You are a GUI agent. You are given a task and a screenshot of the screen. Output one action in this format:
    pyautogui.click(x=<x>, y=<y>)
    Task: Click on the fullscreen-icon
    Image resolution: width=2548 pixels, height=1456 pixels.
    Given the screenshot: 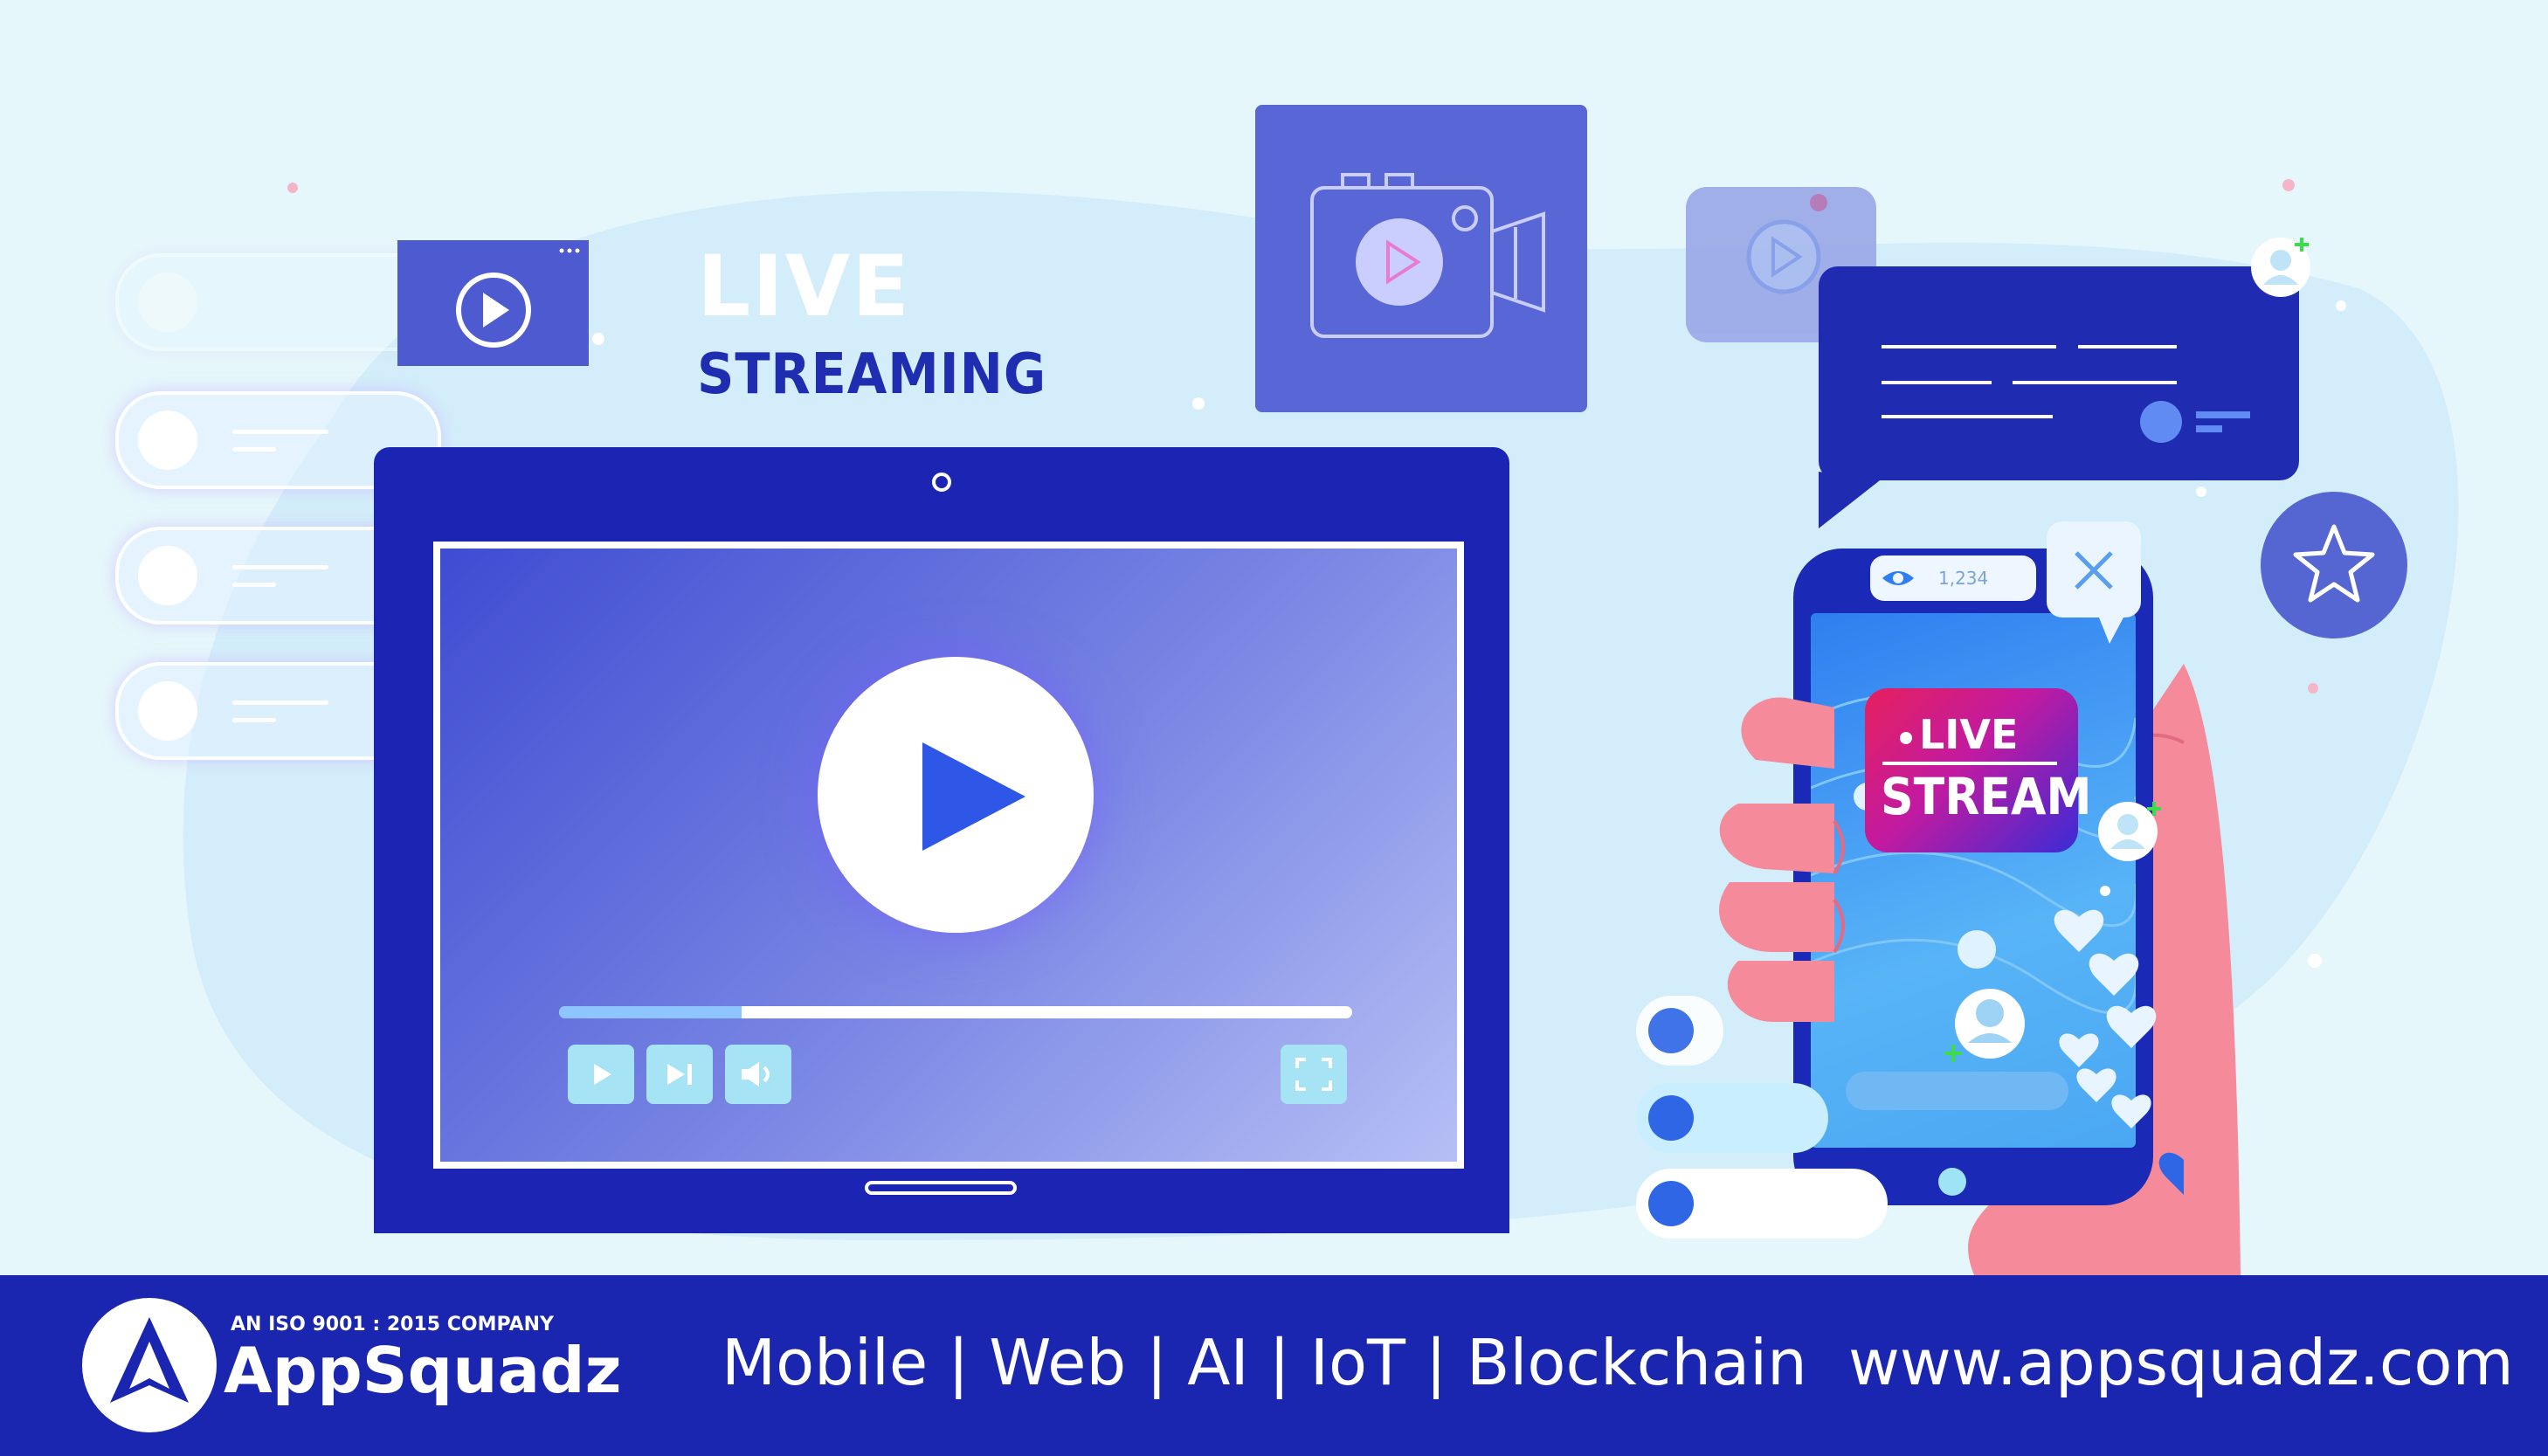 What is the action you would take?
    pyautogui.click(x=1313, y=1074)
    